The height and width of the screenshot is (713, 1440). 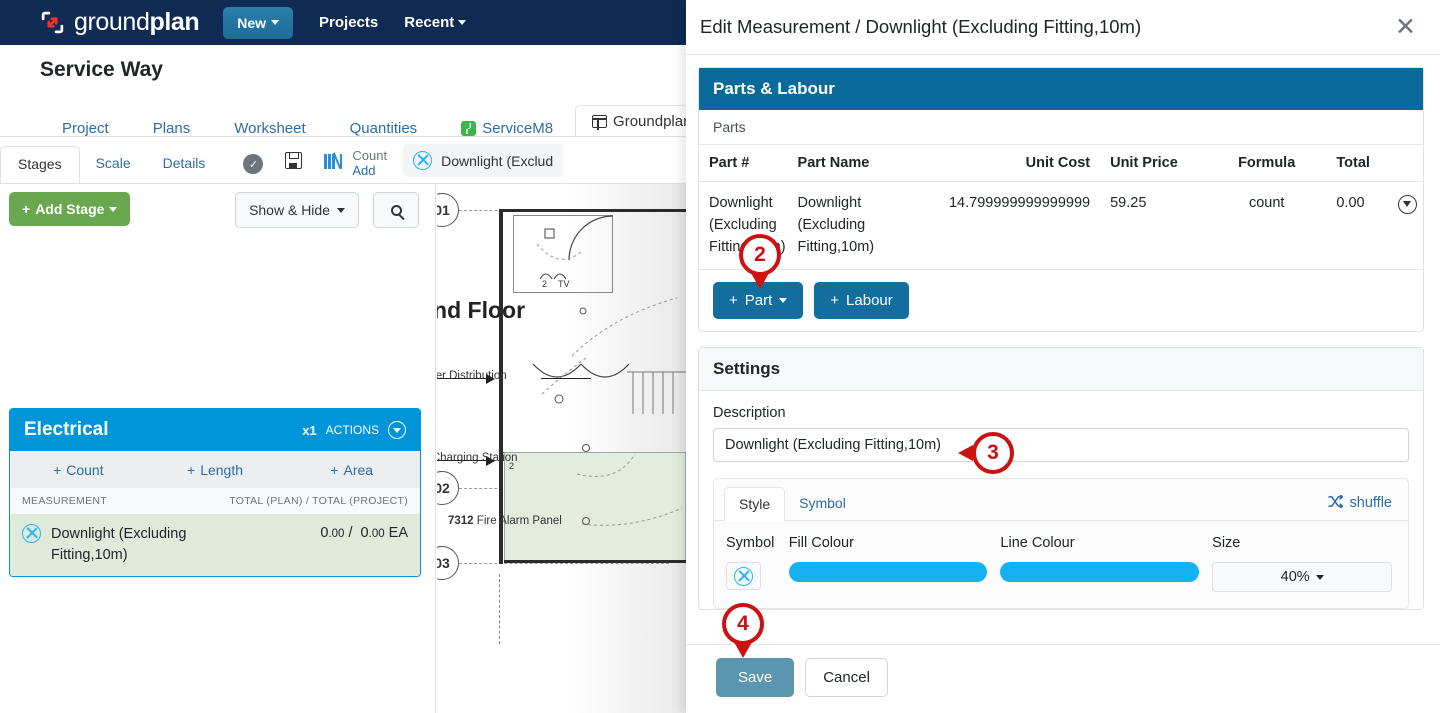 I want to click on size-select: 40%, so click(x=1302, y=577).